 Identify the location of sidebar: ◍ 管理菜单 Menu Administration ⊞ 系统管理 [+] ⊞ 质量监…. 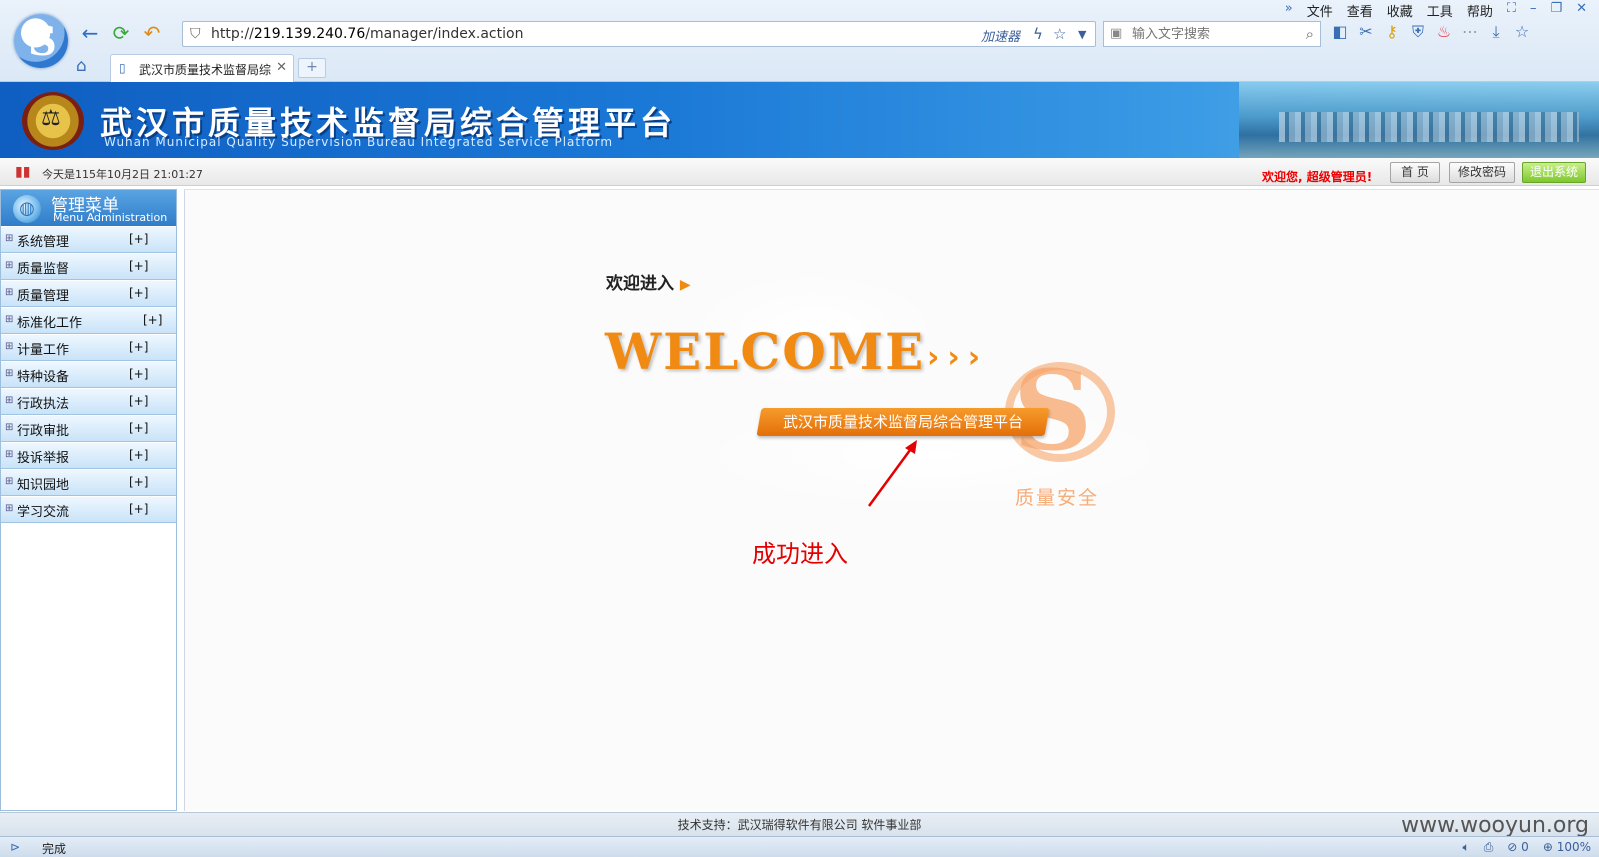
(88, 500).